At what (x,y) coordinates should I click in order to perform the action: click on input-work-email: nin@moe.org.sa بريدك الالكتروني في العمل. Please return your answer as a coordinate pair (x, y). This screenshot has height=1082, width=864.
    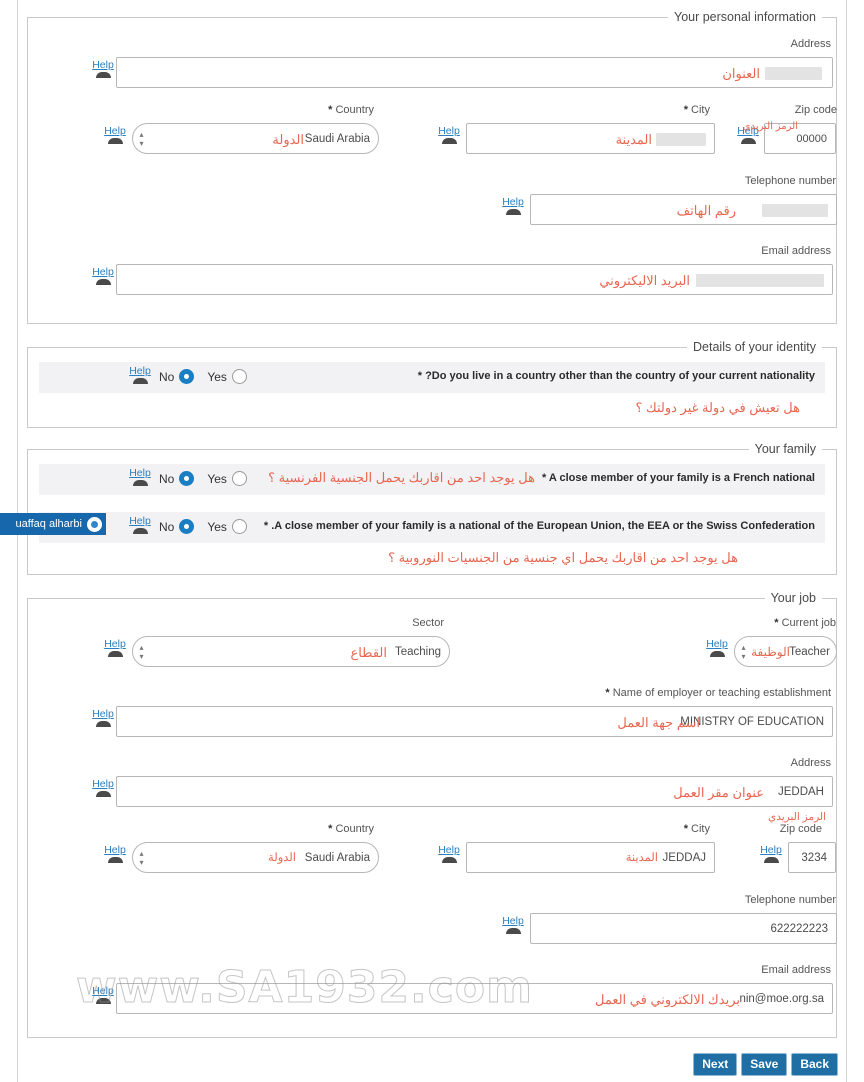
    Looking at the image, I should click on (474, 998).